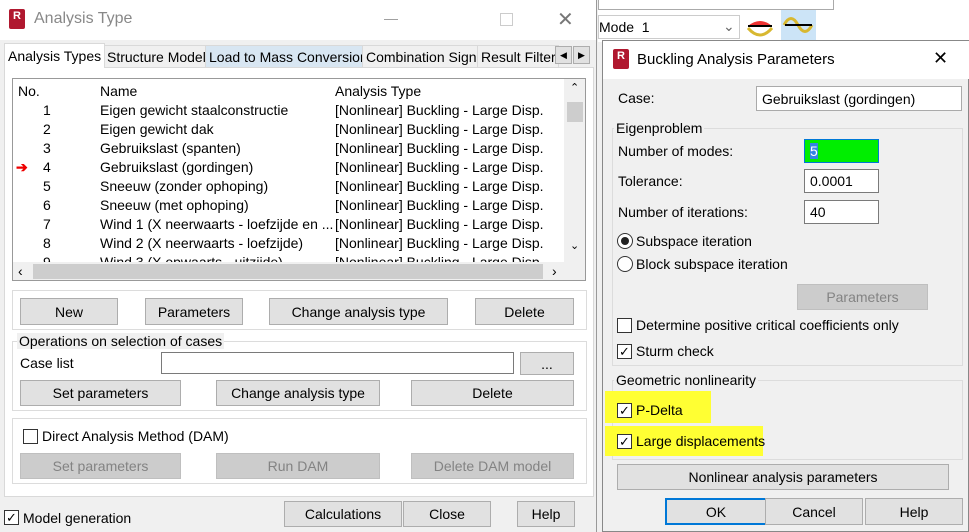 Image resolution: width=969 pixels, height=532 pixels. Describe the element at coordinates (17, 19) in the screenshot. I see `app-logo: R` at that location.